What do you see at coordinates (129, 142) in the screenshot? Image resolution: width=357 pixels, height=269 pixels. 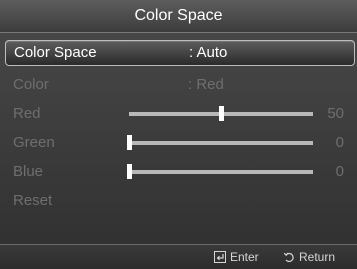 I see `green-slider-knob` at bounding box center [129, 142].